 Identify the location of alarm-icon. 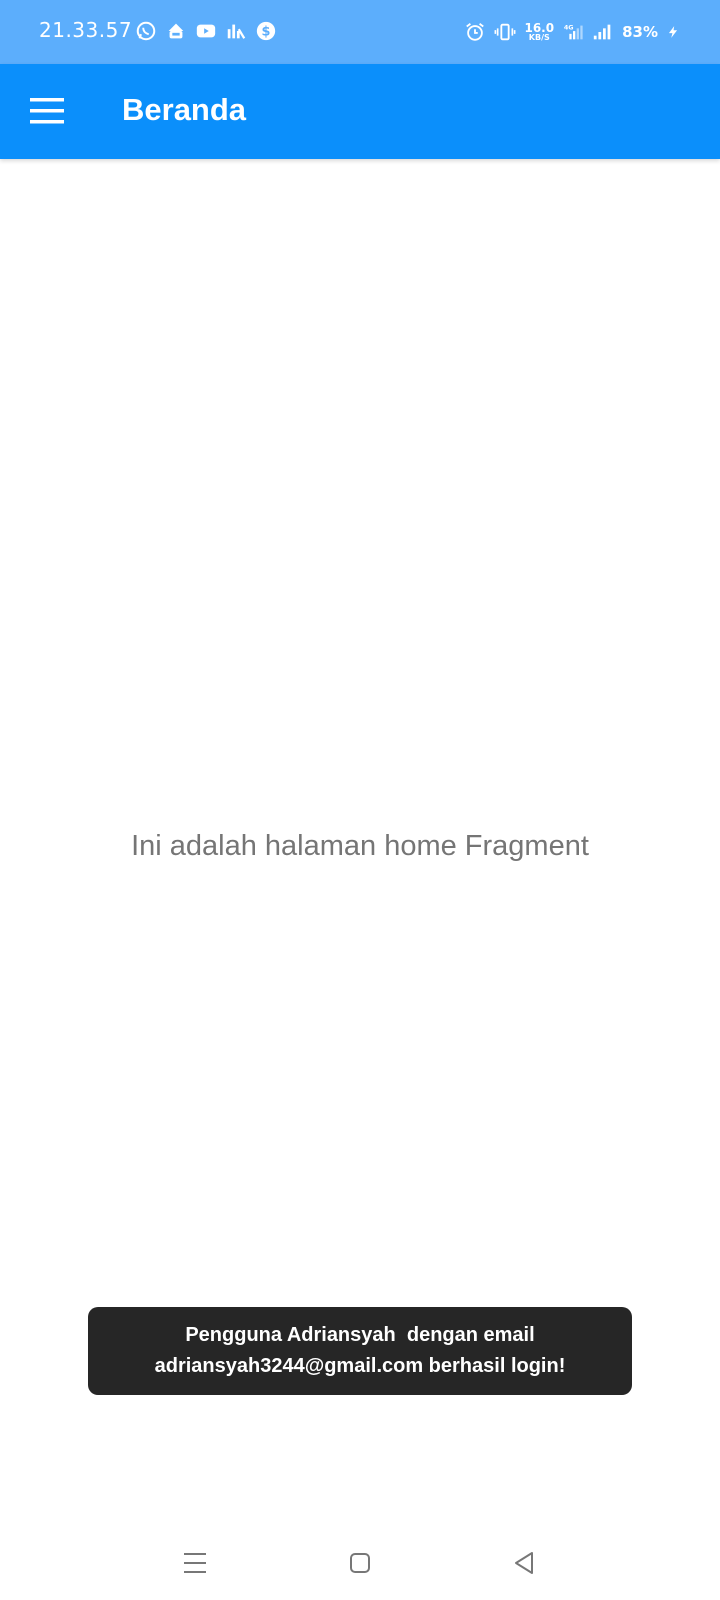
(475, 32).